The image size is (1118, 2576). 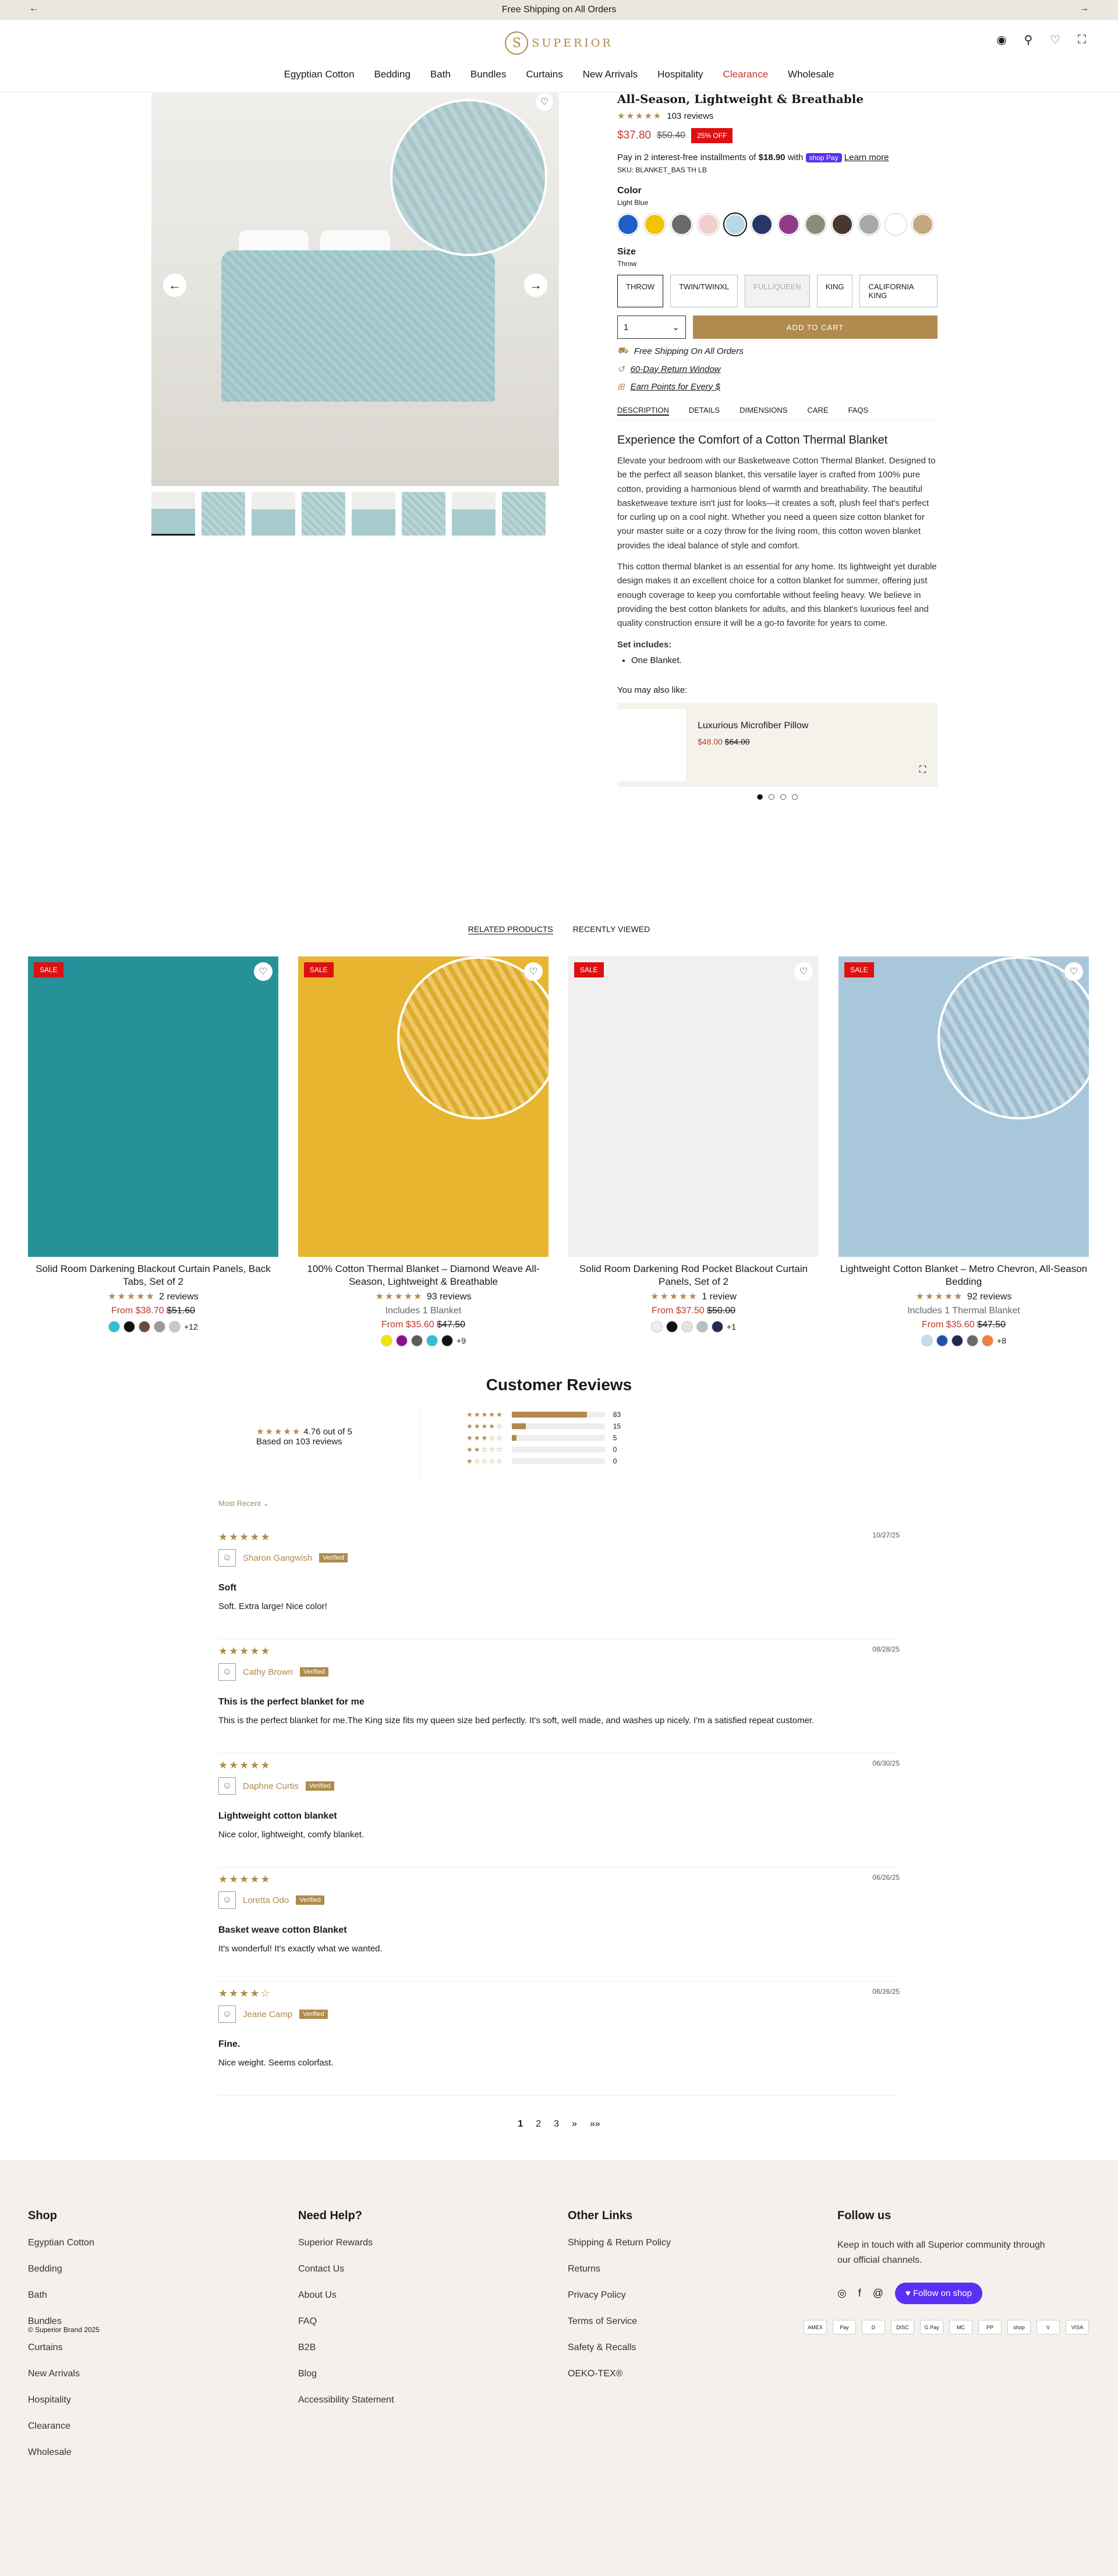 I want to click on footer-link: Returns, so click(x=678, y=2269).